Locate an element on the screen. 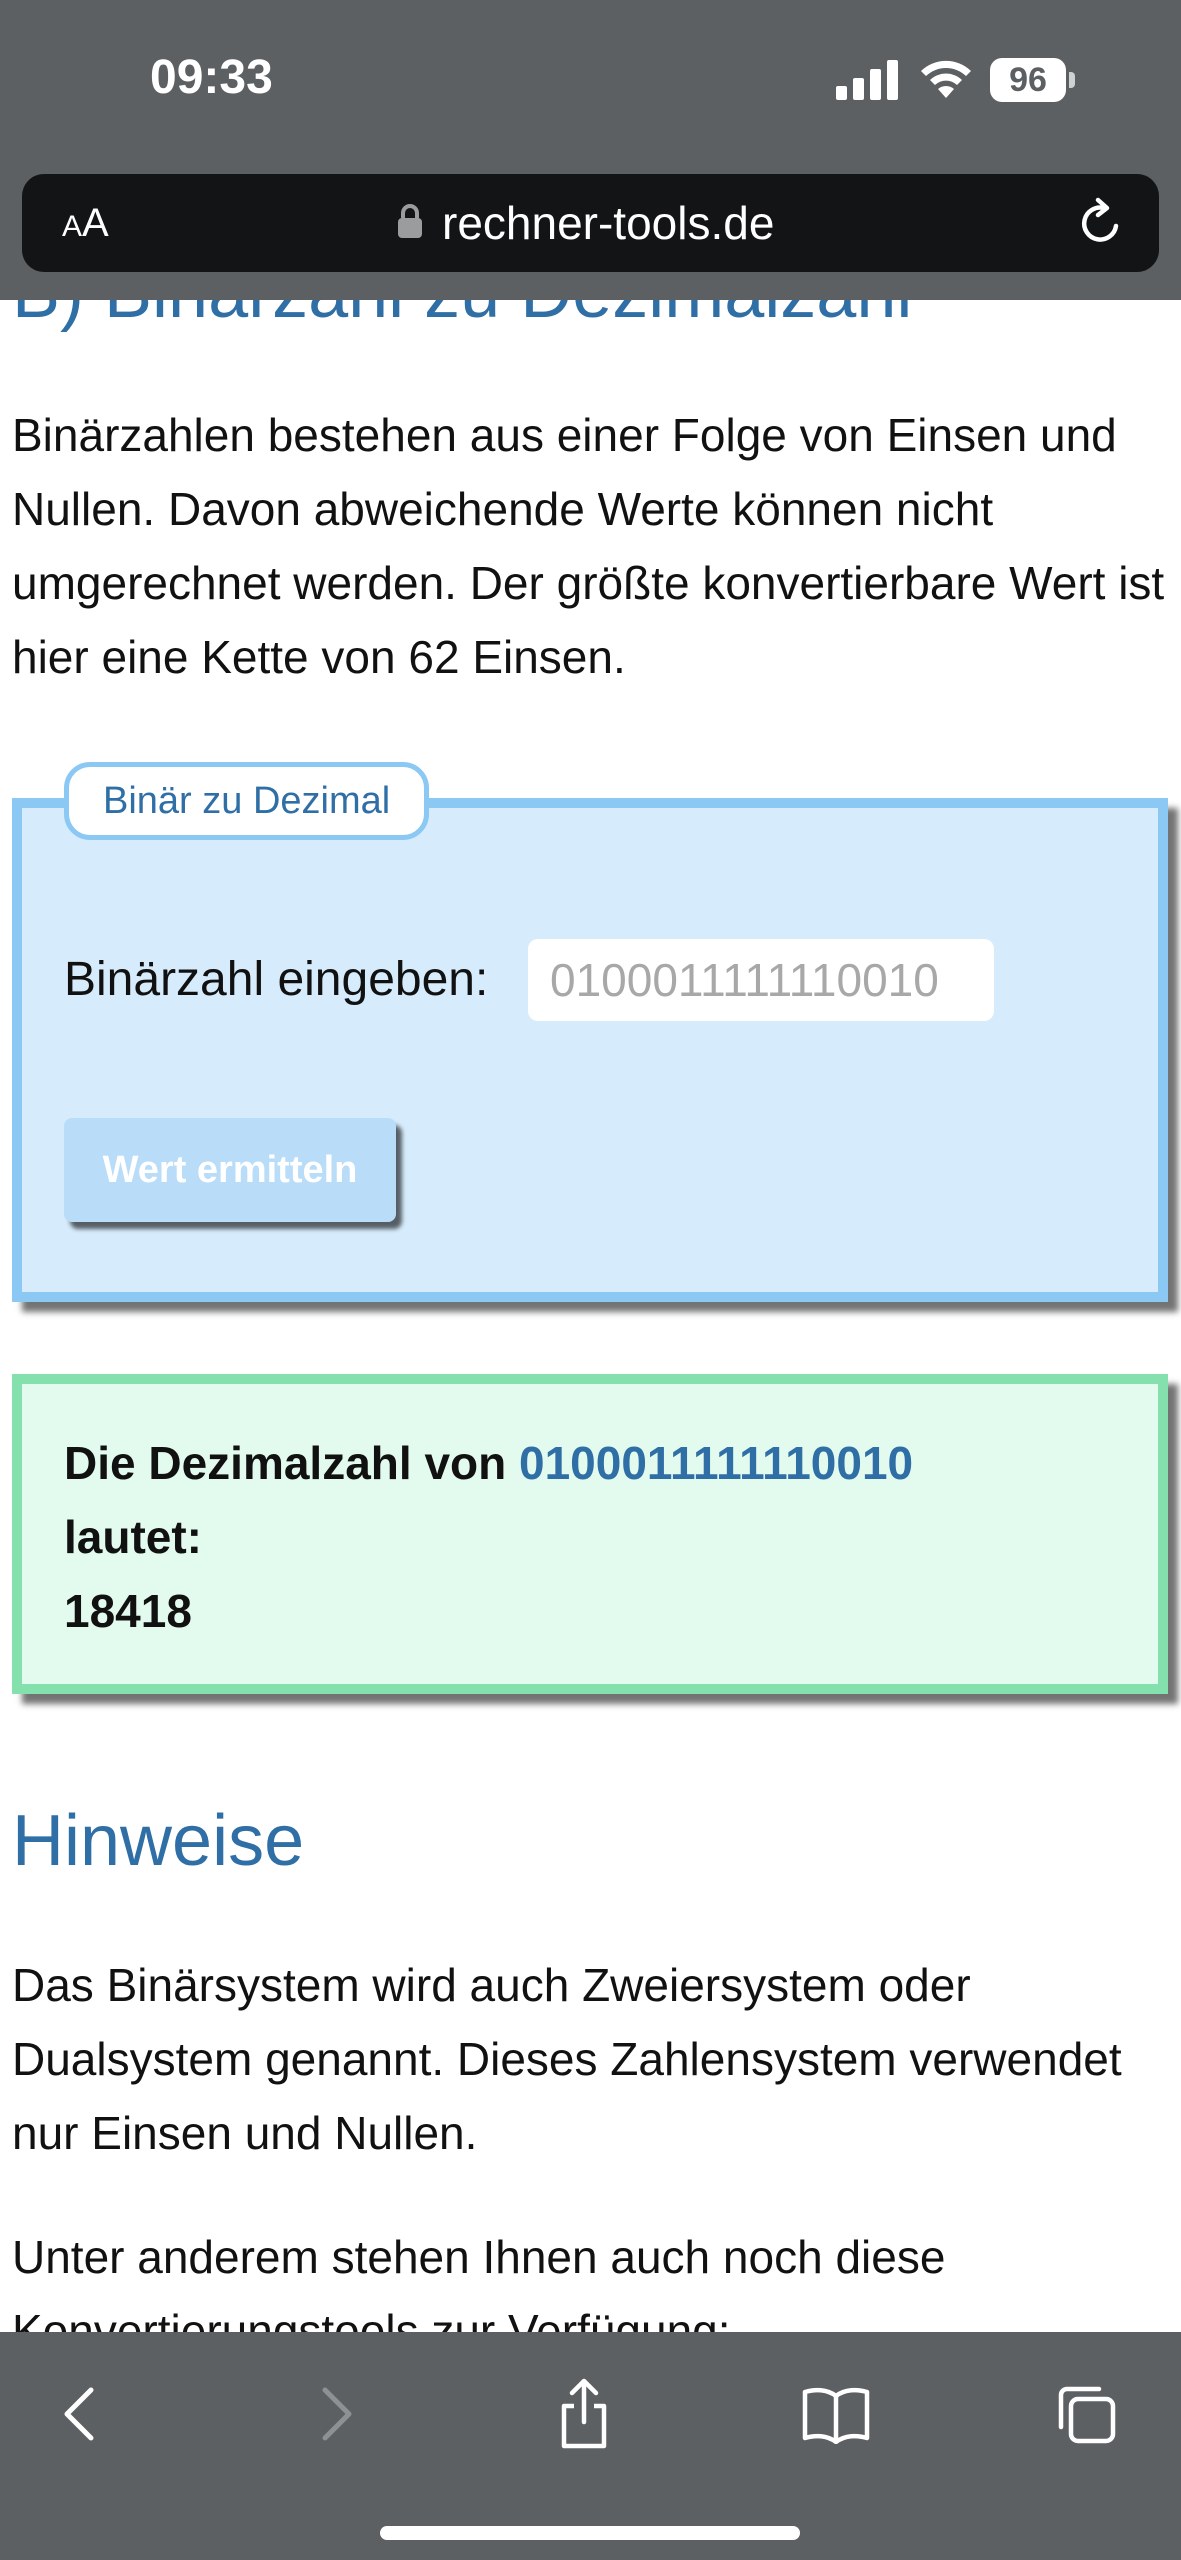 The height and width of the screenshot is (2560, 1181). back-button is located at coordinates (80, 2414).